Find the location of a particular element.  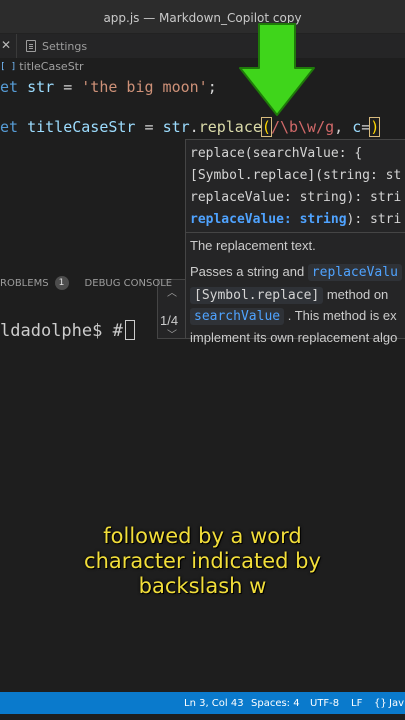

settings-file-icon is located at coordinates (31, 46).